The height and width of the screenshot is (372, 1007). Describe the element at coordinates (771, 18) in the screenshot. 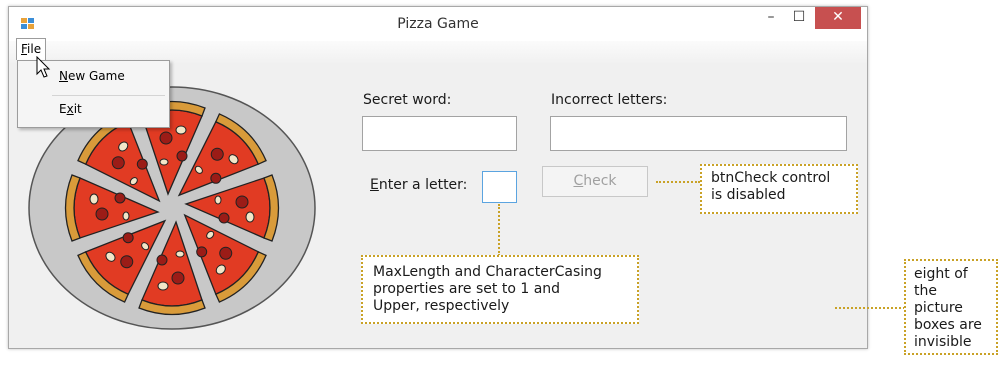

I see `minimize-button: –` at that location.